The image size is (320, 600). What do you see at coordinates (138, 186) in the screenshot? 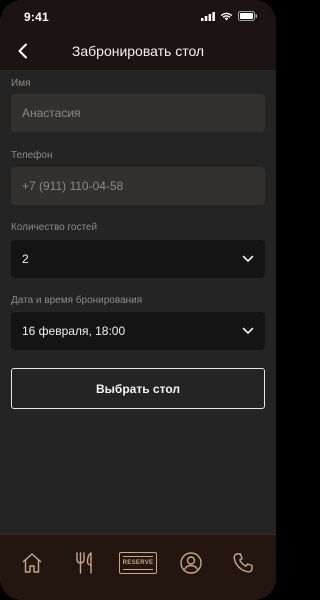
I see `phone-field: +7 (911) 110-04-58` at bounding box center [138, 186].